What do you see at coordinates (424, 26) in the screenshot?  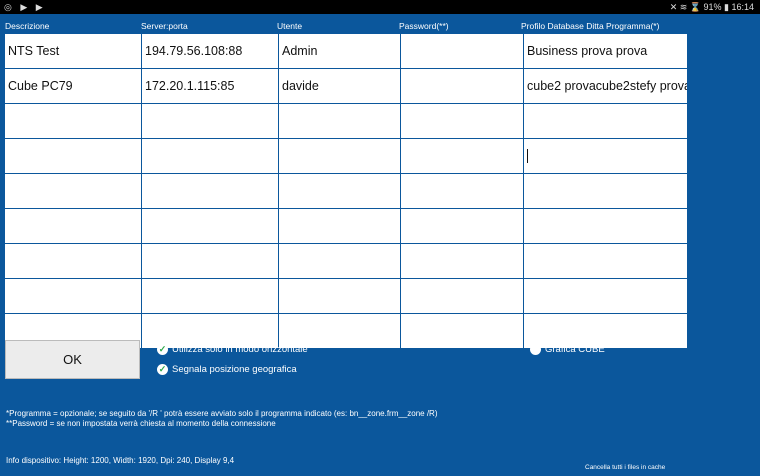 I see `header-password: Password(**)` at bounding box center [424, 26].